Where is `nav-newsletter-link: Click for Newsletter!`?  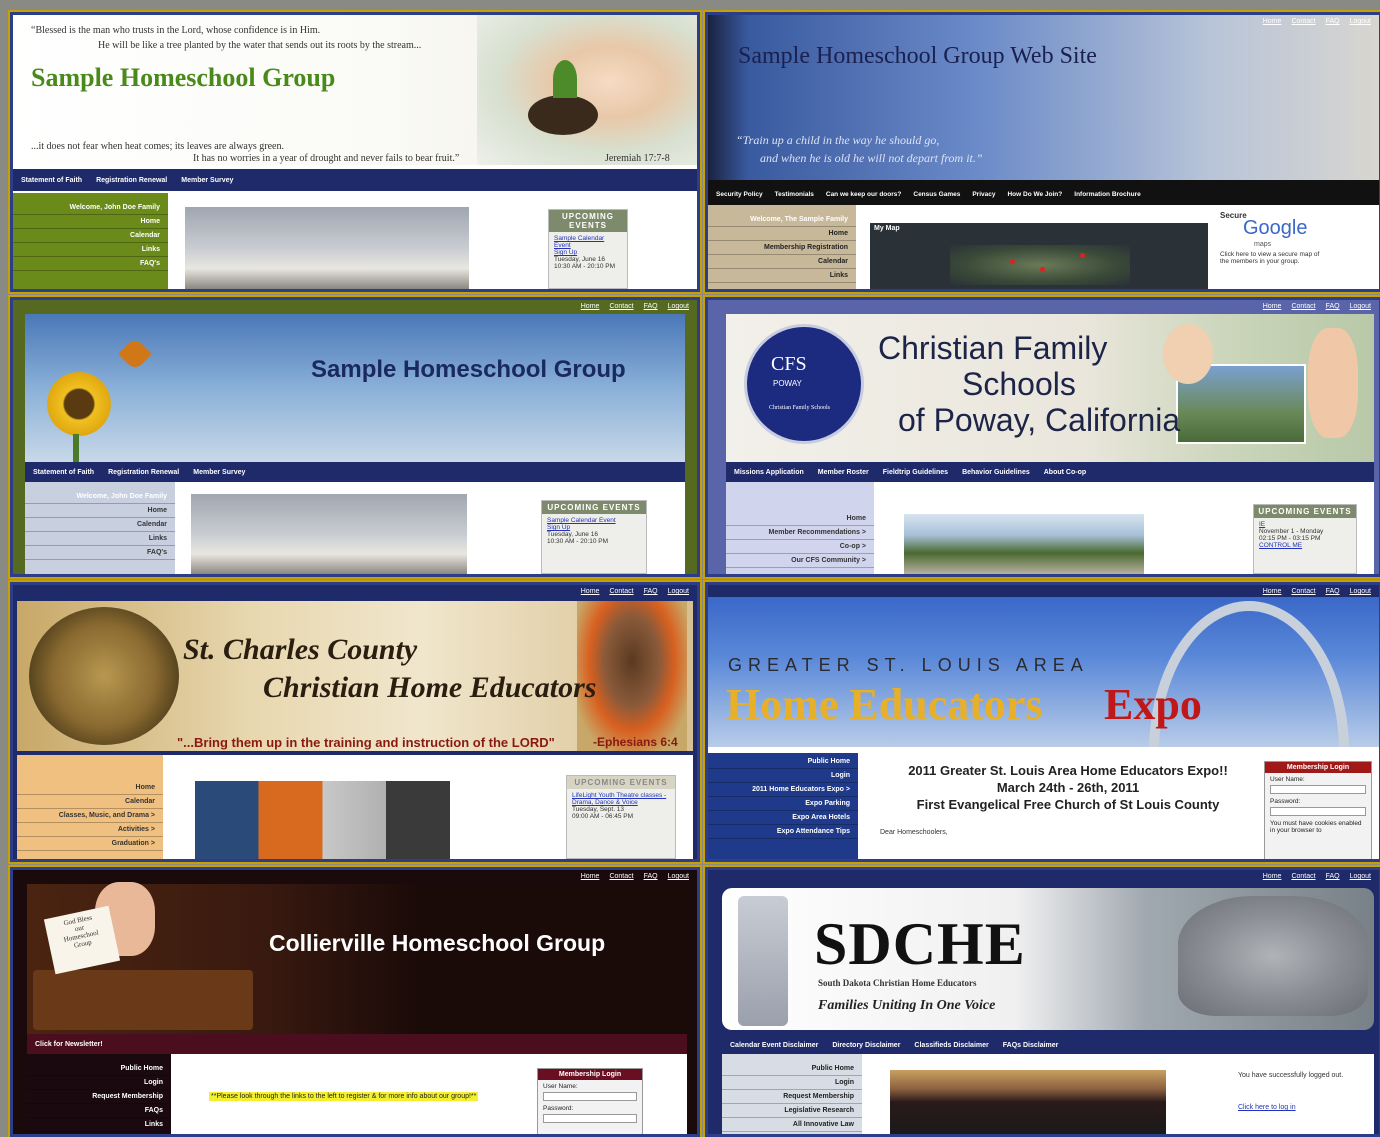
nav-newsletter-link: Click for Newsletter! is located at coordinates (69, 1044).